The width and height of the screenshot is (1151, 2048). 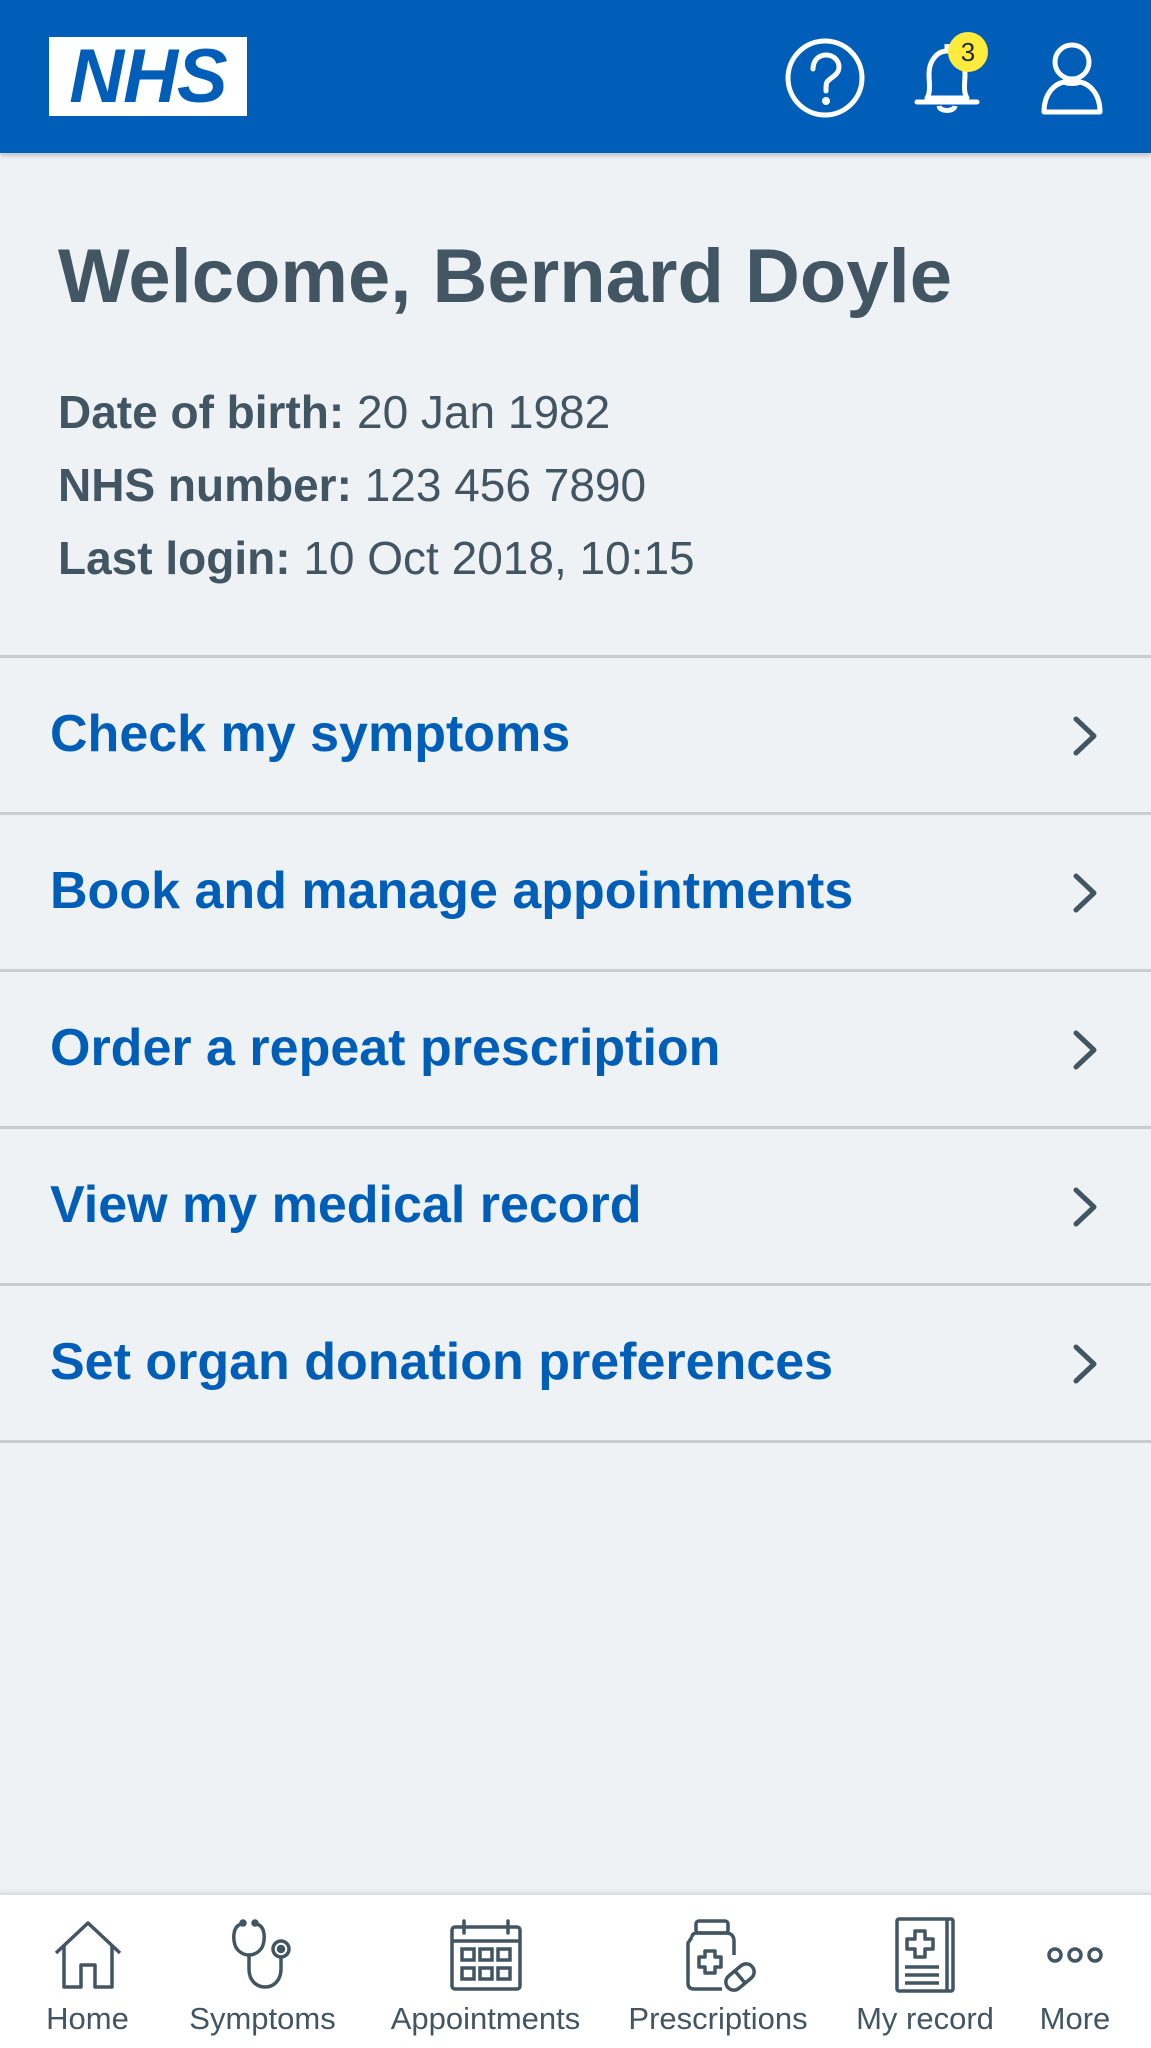 What do you see at coordinates (1075, 1955) in the screenshot?
I see `more-icon` at bounding box center [1075, 1955].